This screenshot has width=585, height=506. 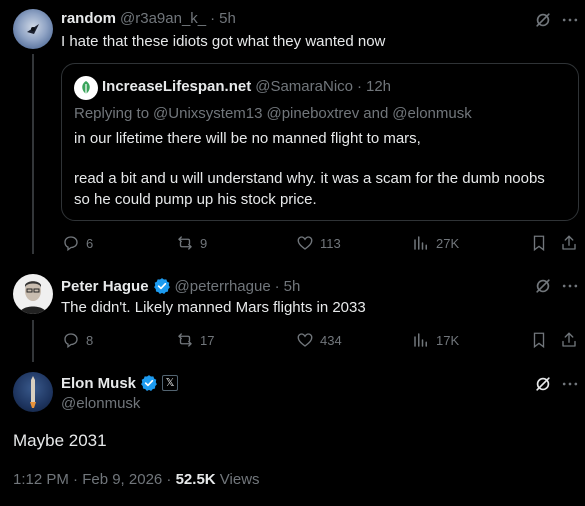 I want to click on quote-handle: @SamaraNico, so click(x=304, y=86).